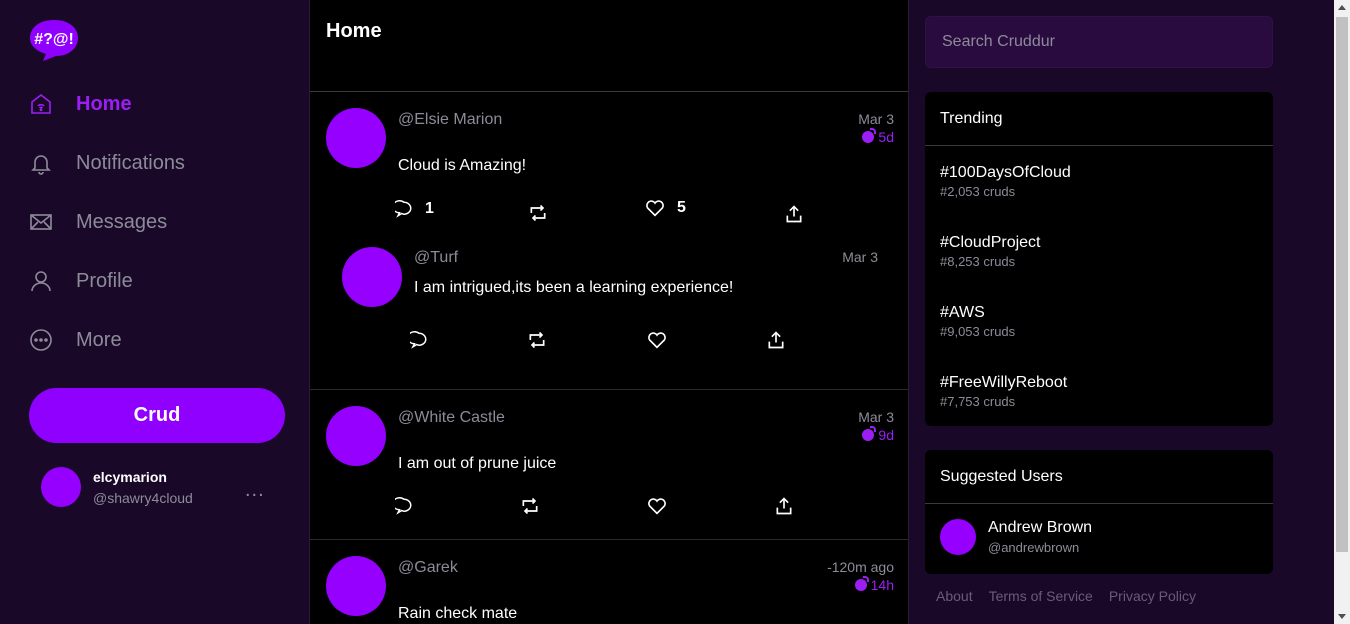  I want to click on scroll-up-arrow-icon, so click(1342, 7).